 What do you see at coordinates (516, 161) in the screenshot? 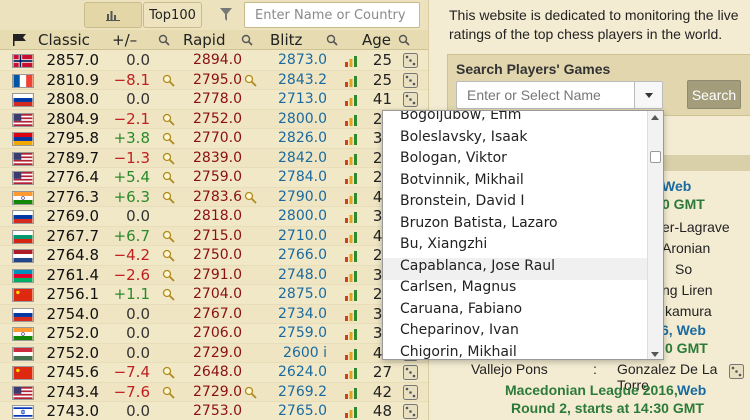
I see `dropdown-player-option: Bologan, Viktor` at bounding box center [516, 161].